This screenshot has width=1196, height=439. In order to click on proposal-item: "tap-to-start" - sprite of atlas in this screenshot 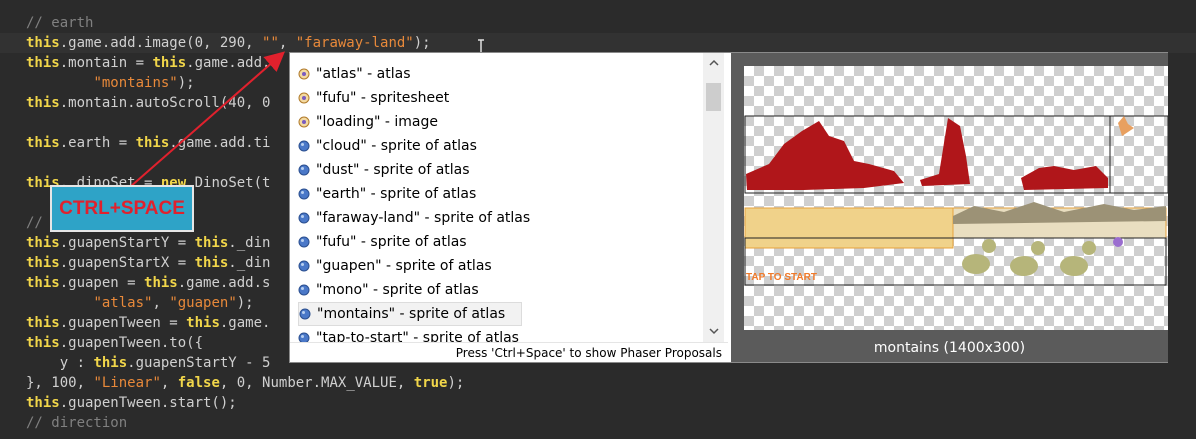, I will do `click(408, 334)`.